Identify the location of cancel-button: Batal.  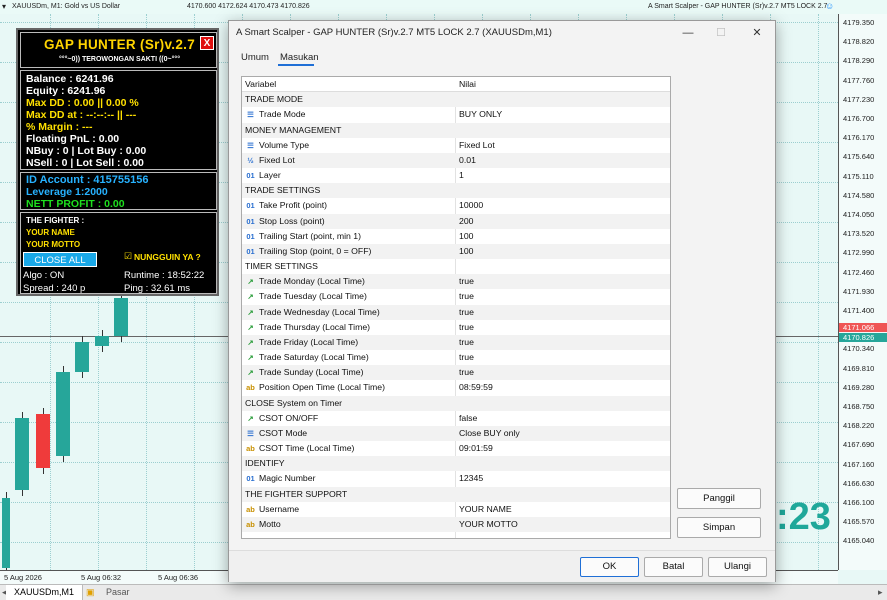
(673, 567).